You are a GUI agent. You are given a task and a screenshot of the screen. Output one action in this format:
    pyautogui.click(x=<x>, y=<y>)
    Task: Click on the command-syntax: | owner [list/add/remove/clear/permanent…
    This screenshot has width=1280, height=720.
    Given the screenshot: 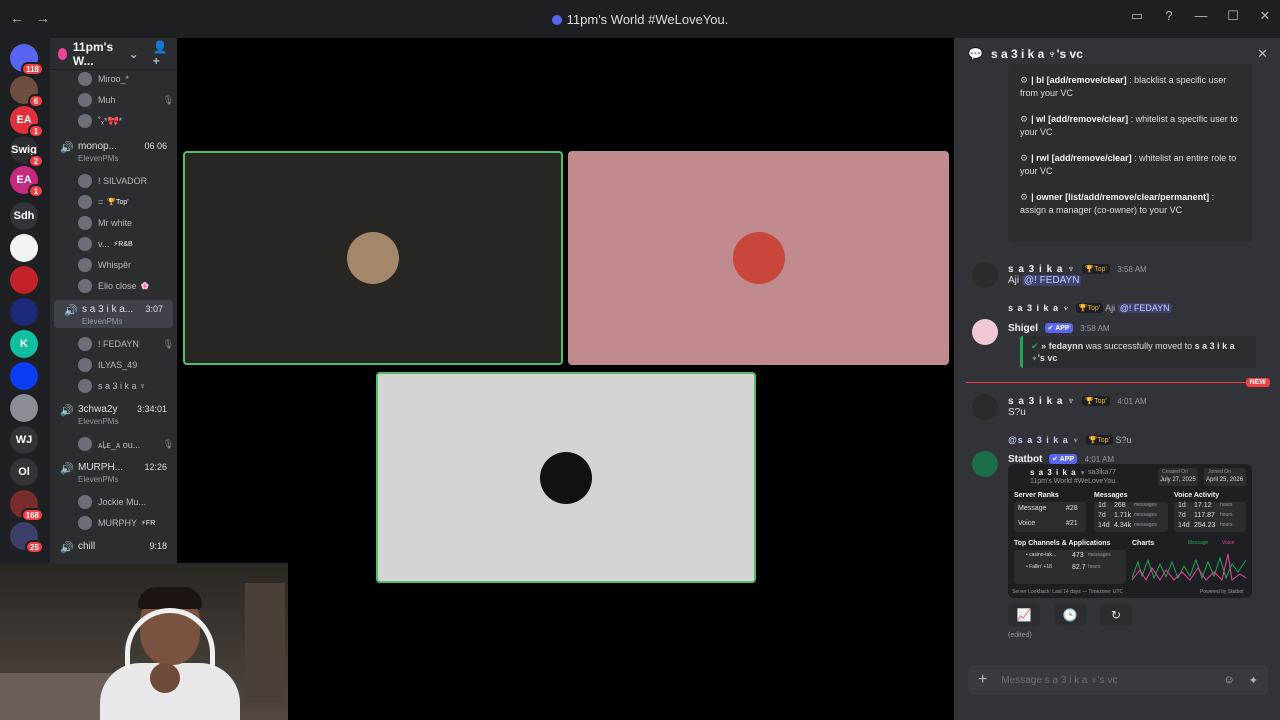 What is the action you would take?
    pyautogui.click(x=1120, y=197)
    